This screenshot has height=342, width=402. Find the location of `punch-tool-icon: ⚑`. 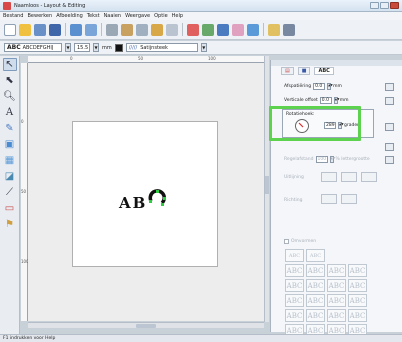

punch-tool-icon: ⚑ is located at coordinates (10, 224).